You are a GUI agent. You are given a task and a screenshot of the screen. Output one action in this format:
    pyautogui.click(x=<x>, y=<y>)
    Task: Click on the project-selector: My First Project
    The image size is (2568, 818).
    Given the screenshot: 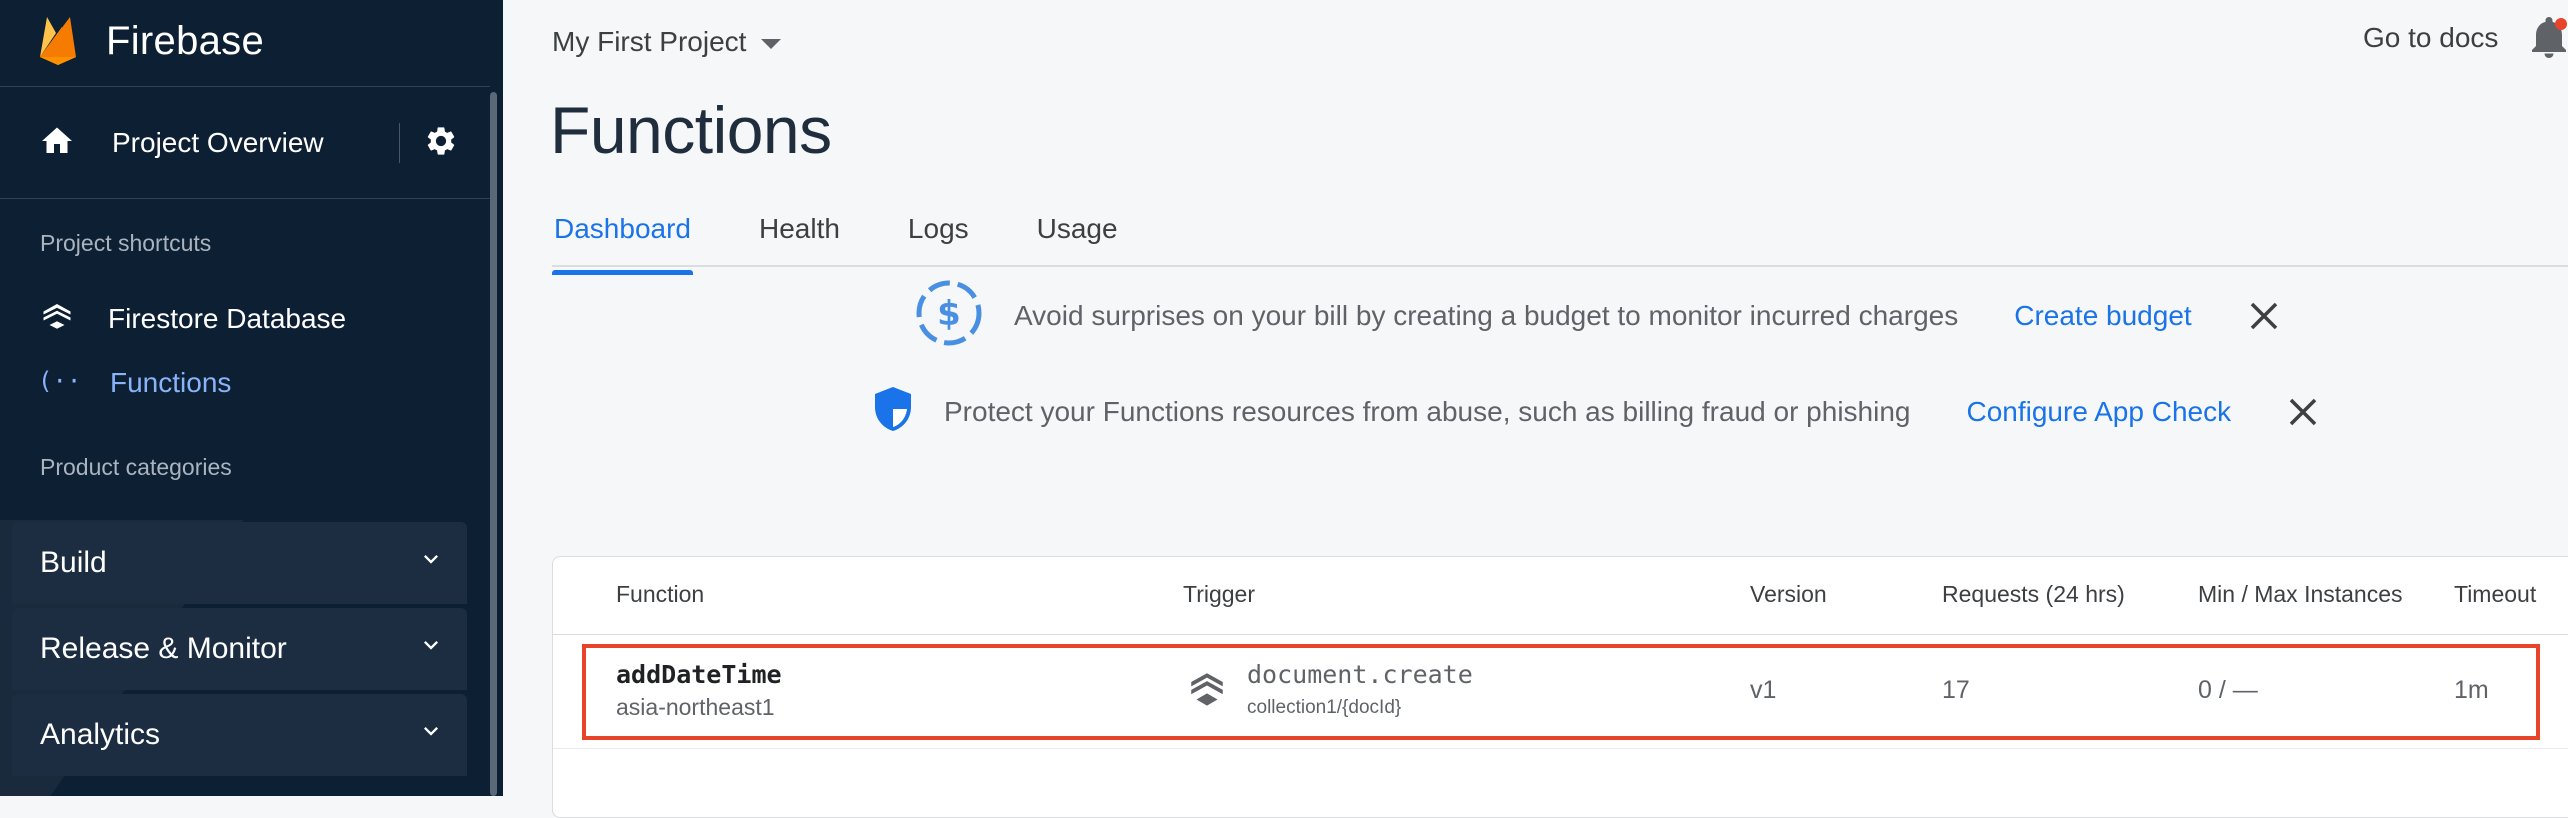 What is the action you would take?
    pyautogui.click(x=667, y=42)
    